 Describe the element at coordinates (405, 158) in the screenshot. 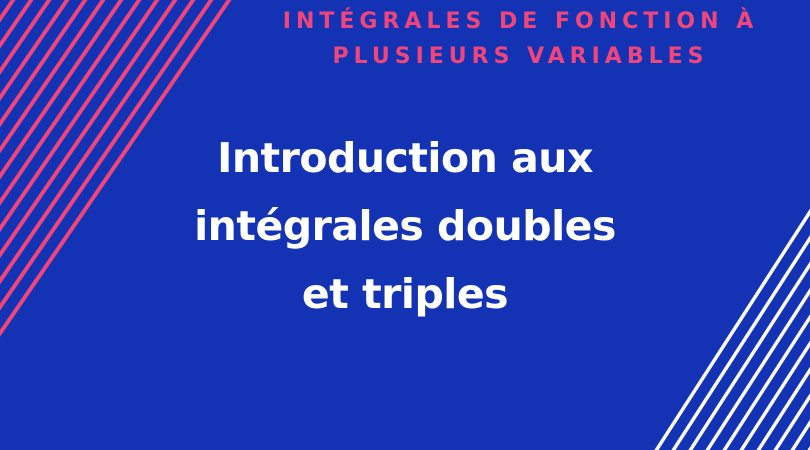

I see `title-line-1: Introduction aux` at that location.